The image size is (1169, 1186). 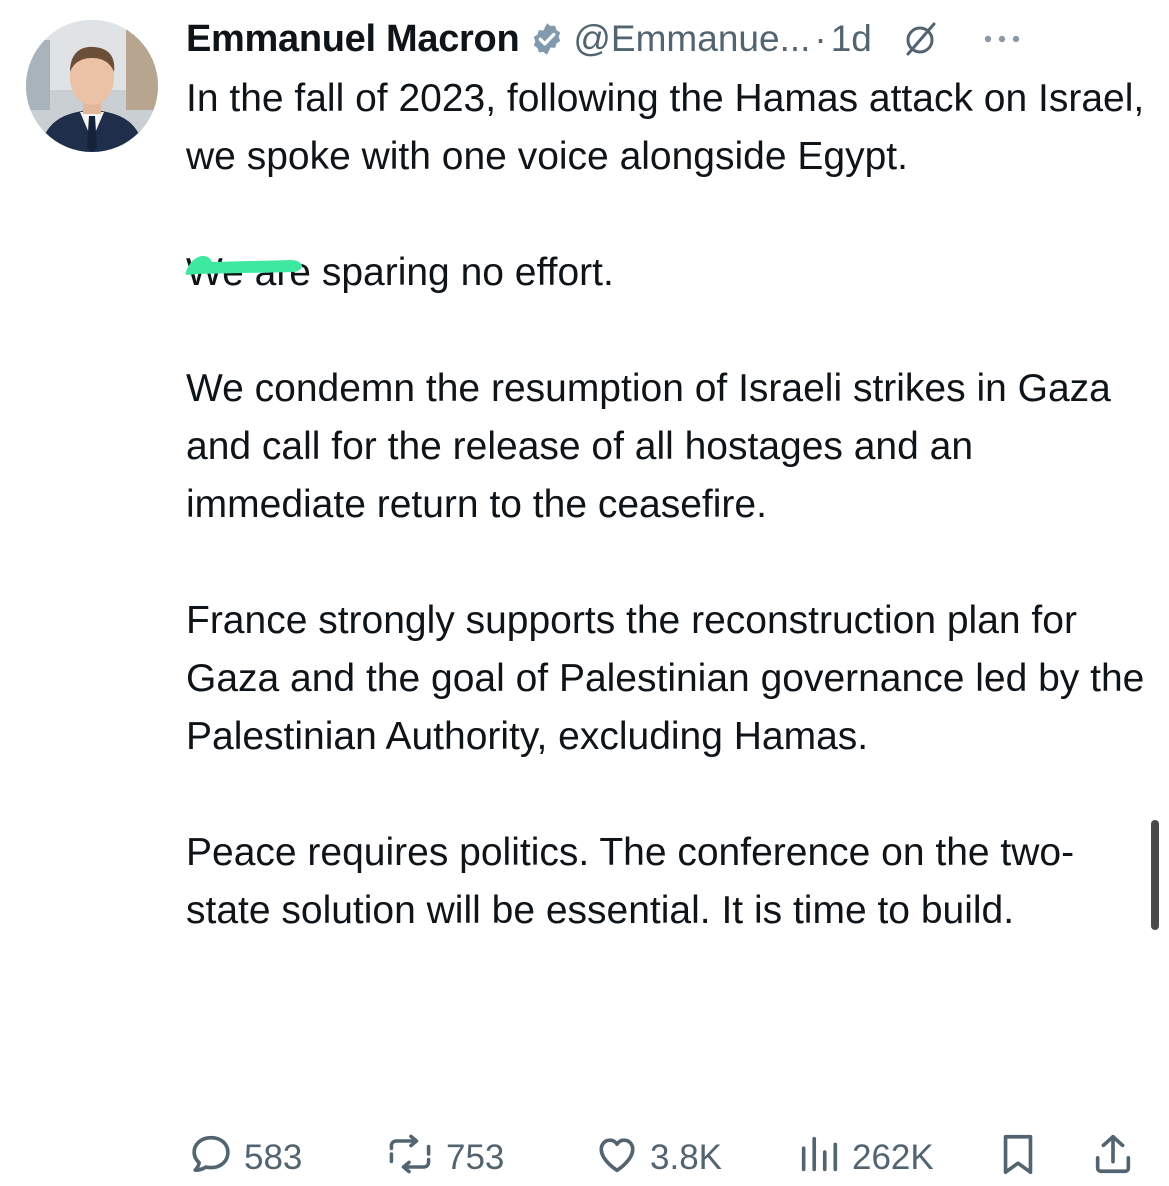 I want to click on like-count: 3.8K, so click(x=686, y=1157).